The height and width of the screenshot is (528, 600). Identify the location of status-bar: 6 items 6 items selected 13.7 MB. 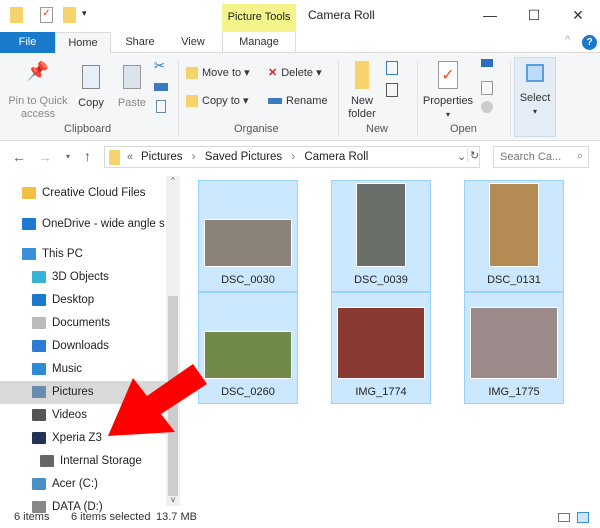
(300, 517).